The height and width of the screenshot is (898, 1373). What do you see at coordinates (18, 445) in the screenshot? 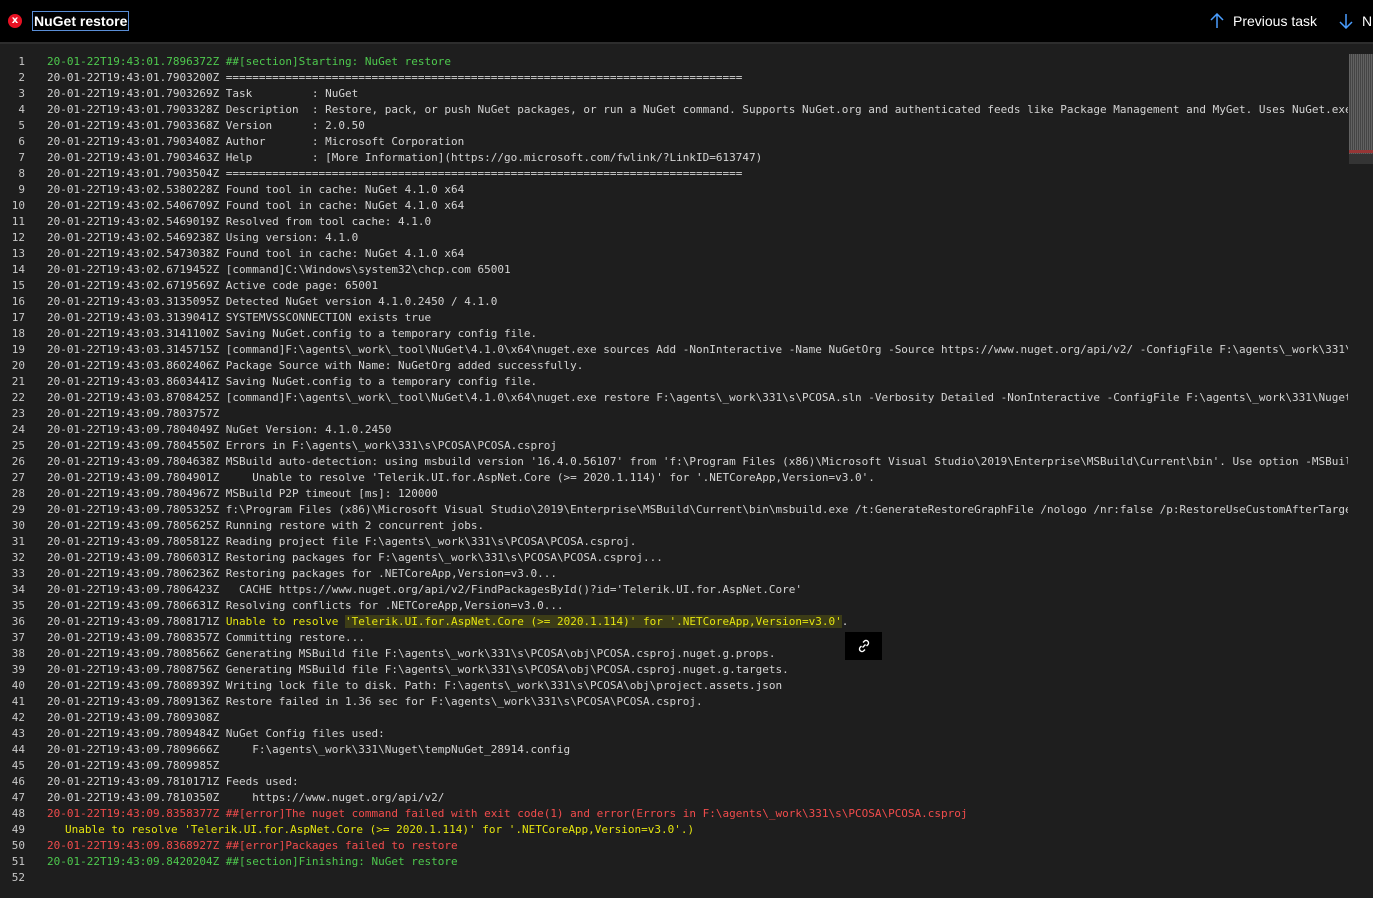
I see `line-number: 25` at bounding box center [18, 445].